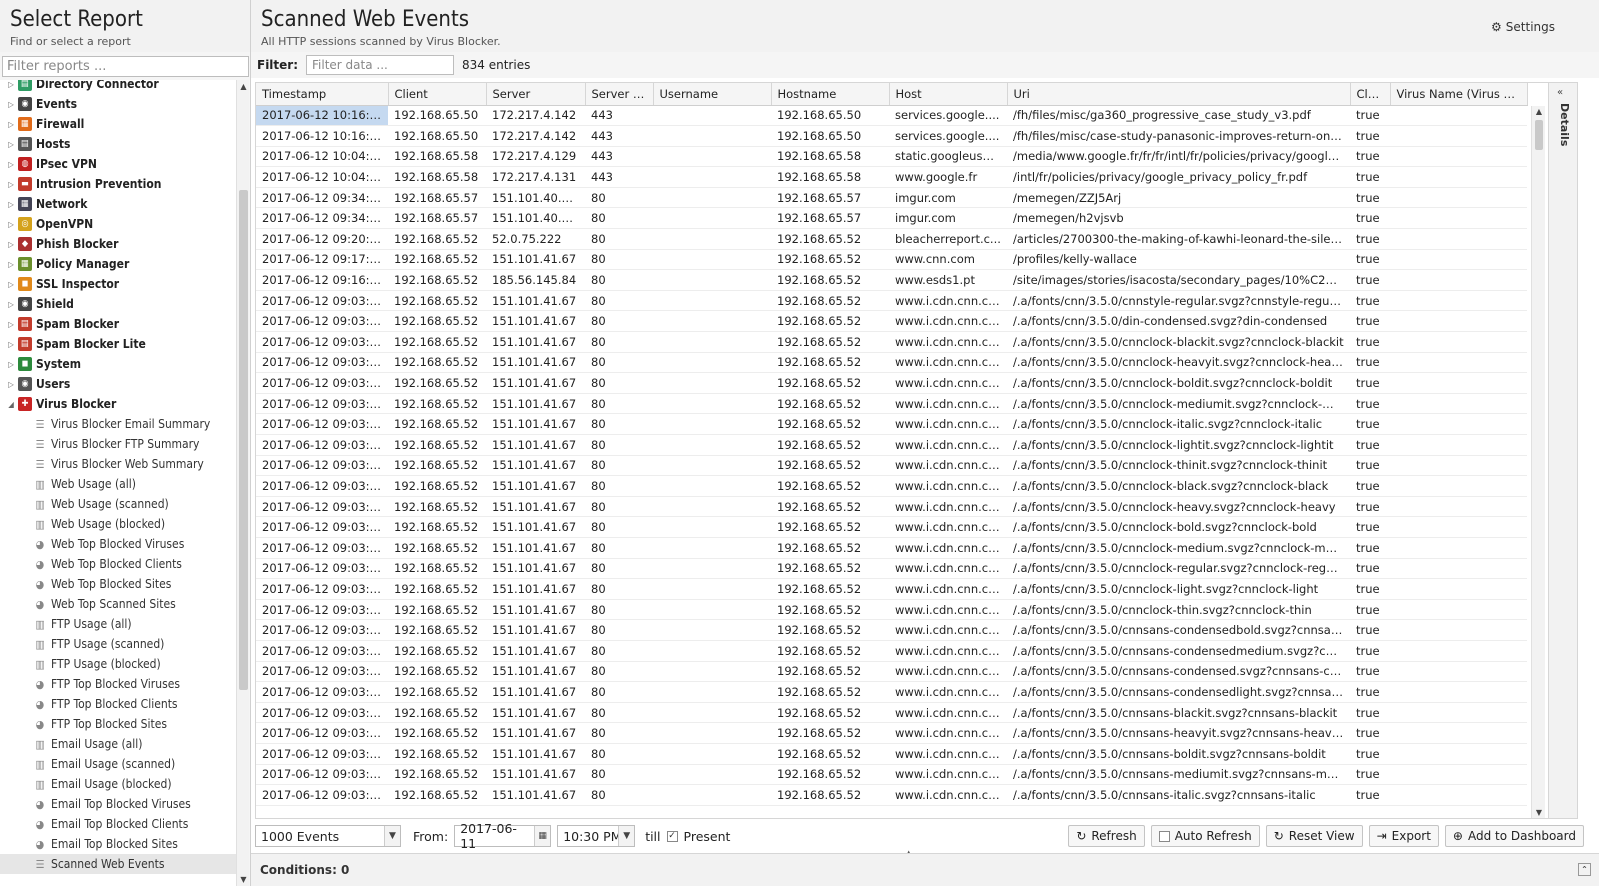 The width and height of the screenshot is (1599, 886). I want to click on tree-category-virus-blocker: ◢ ✚ Virus Blocker, so click(118, 404).